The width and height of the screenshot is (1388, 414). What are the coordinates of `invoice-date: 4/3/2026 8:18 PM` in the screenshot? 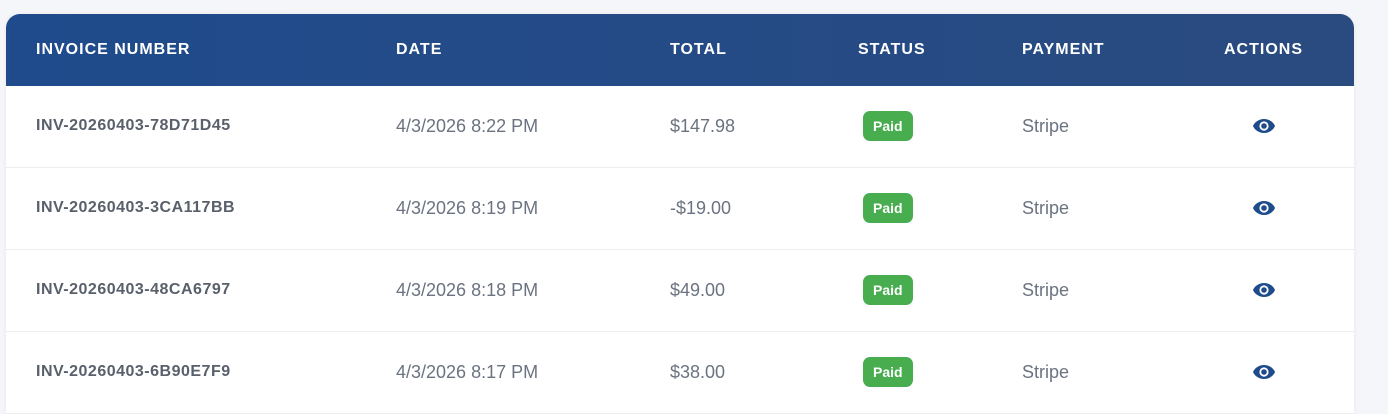 It's located at (467, 290).